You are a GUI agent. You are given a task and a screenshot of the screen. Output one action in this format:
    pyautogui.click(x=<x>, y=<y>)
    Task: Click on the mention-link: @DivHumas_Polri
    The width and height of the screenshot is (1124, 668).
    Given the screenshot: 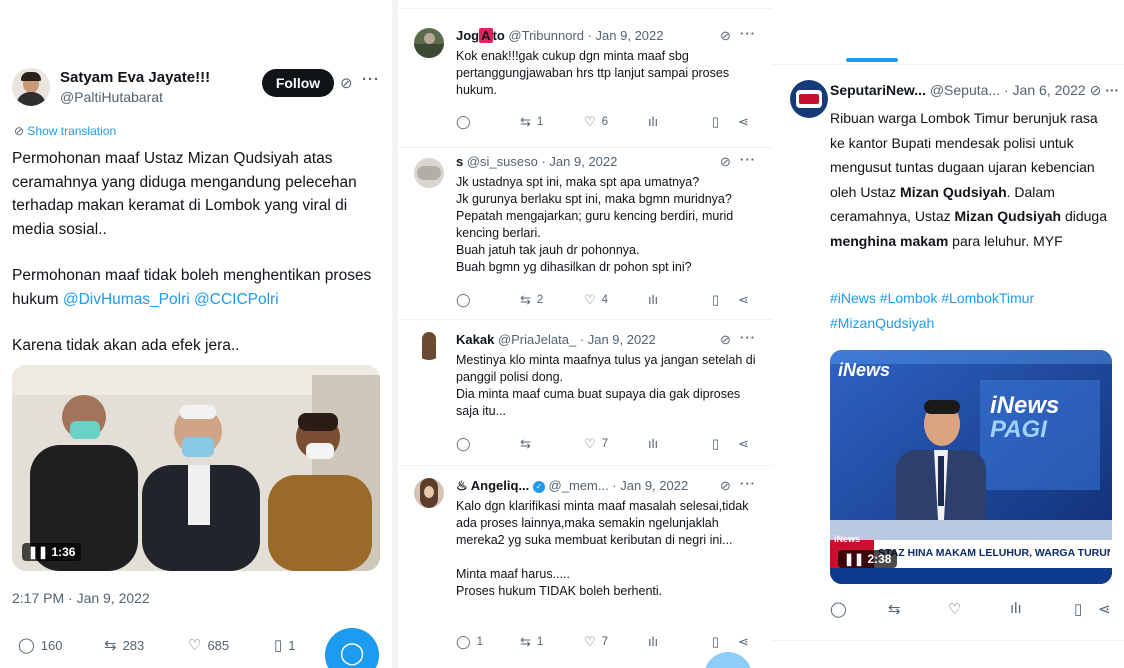 What is the action you would take?
    pyautogui.click(x=126, y=299)
    